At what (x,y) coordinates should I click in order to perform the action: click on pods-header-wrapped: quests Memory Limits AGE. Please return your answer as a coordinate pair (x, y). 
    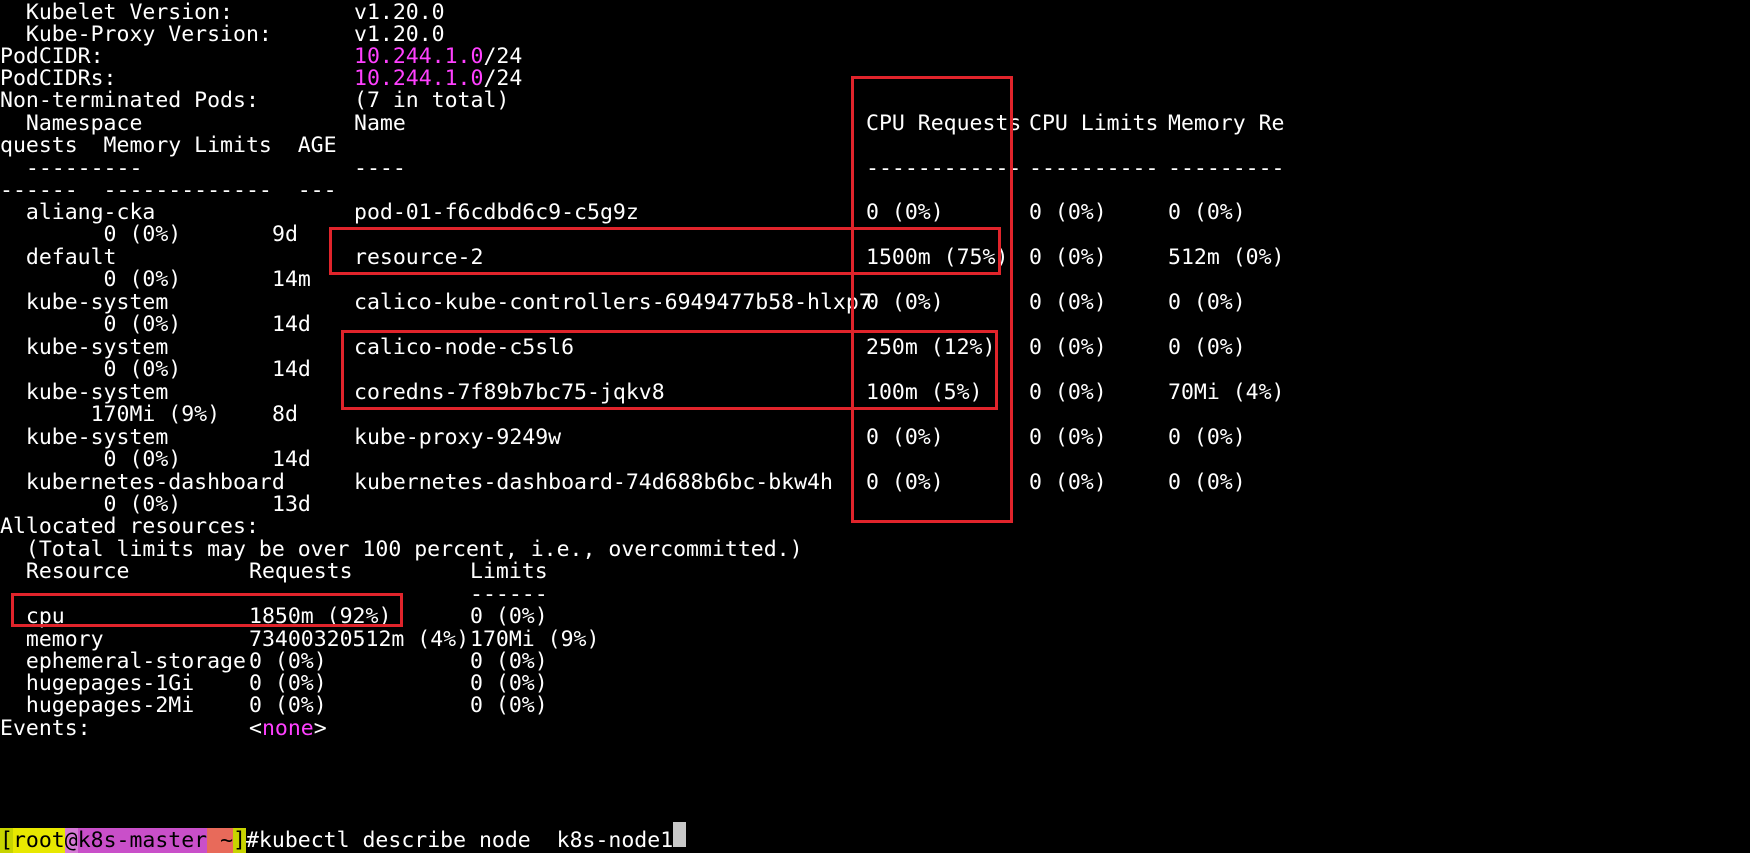
    Looking at the image, I should click on (168, 145).